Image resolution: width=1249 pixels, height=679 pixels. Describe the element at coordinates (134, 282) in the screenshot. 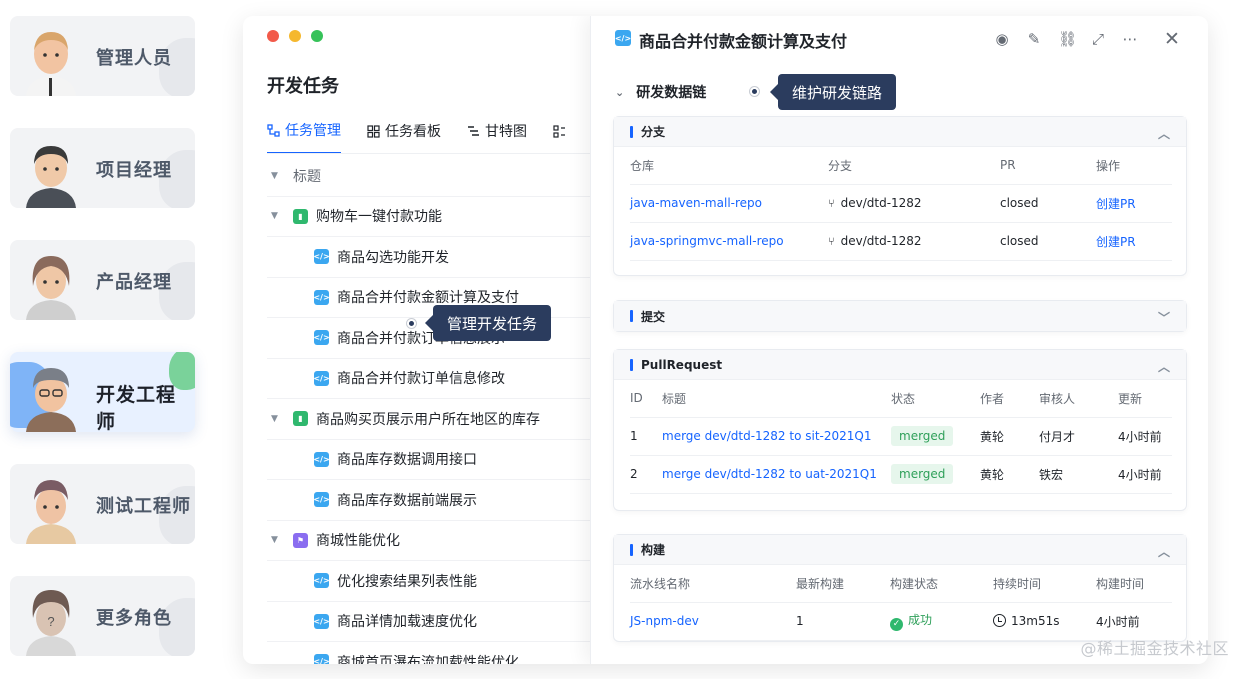

I see `role-label: 产品经理` at that location.